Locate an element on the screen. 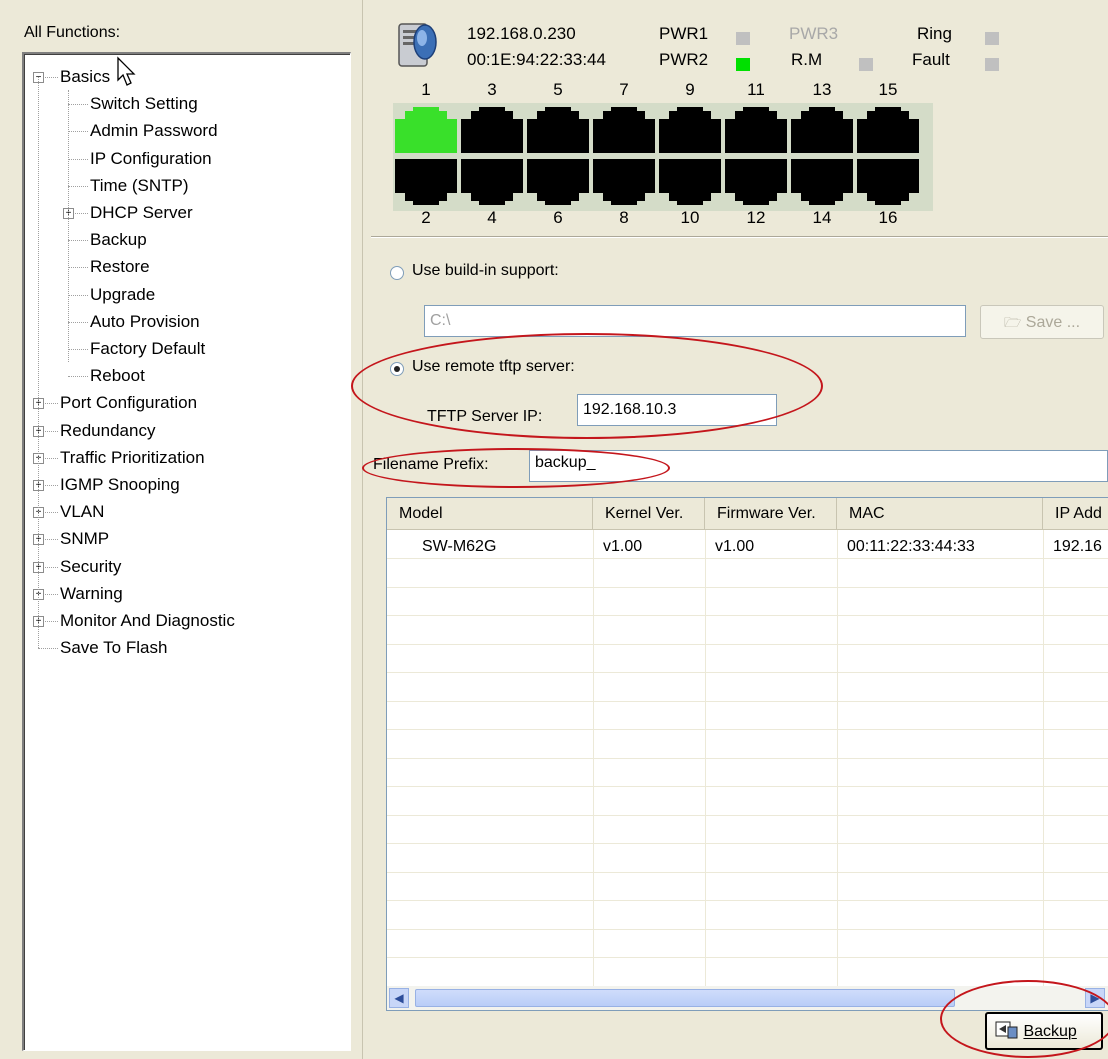  column-header: IP Add is located at coordinates (1075, 514).